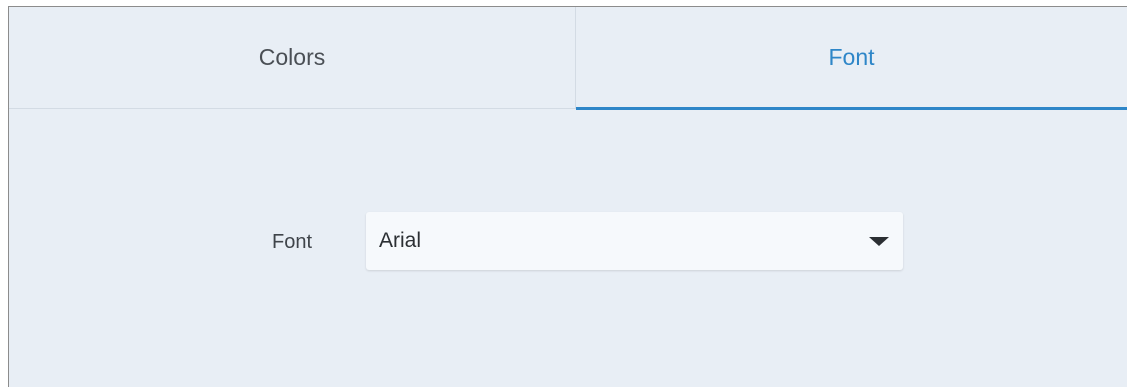 The image size is (1127, 387). Describe the element at coordinates (292, 242) in the screenshot. I see `font-field-label: Font` at that location.